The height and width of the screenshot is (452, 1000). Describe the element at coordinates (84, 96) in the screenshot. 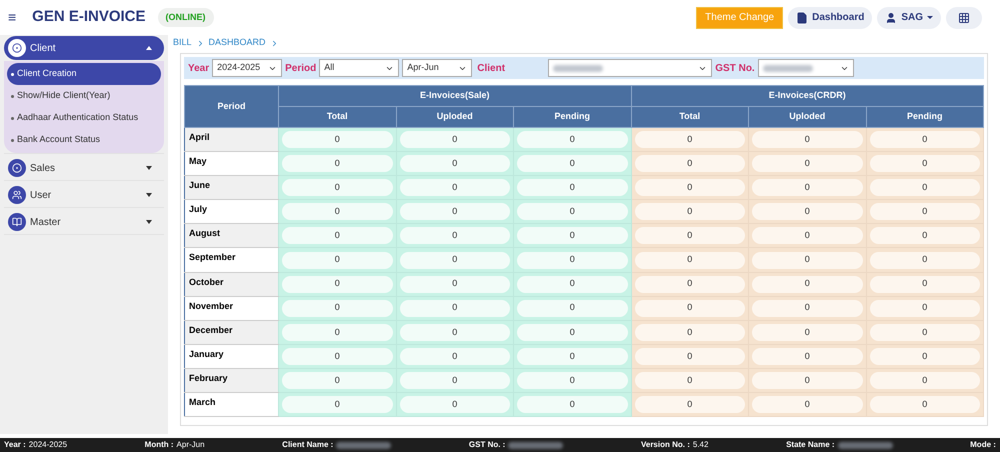

I see `submenu-item: Show/Hide Client(Year)` at that location.